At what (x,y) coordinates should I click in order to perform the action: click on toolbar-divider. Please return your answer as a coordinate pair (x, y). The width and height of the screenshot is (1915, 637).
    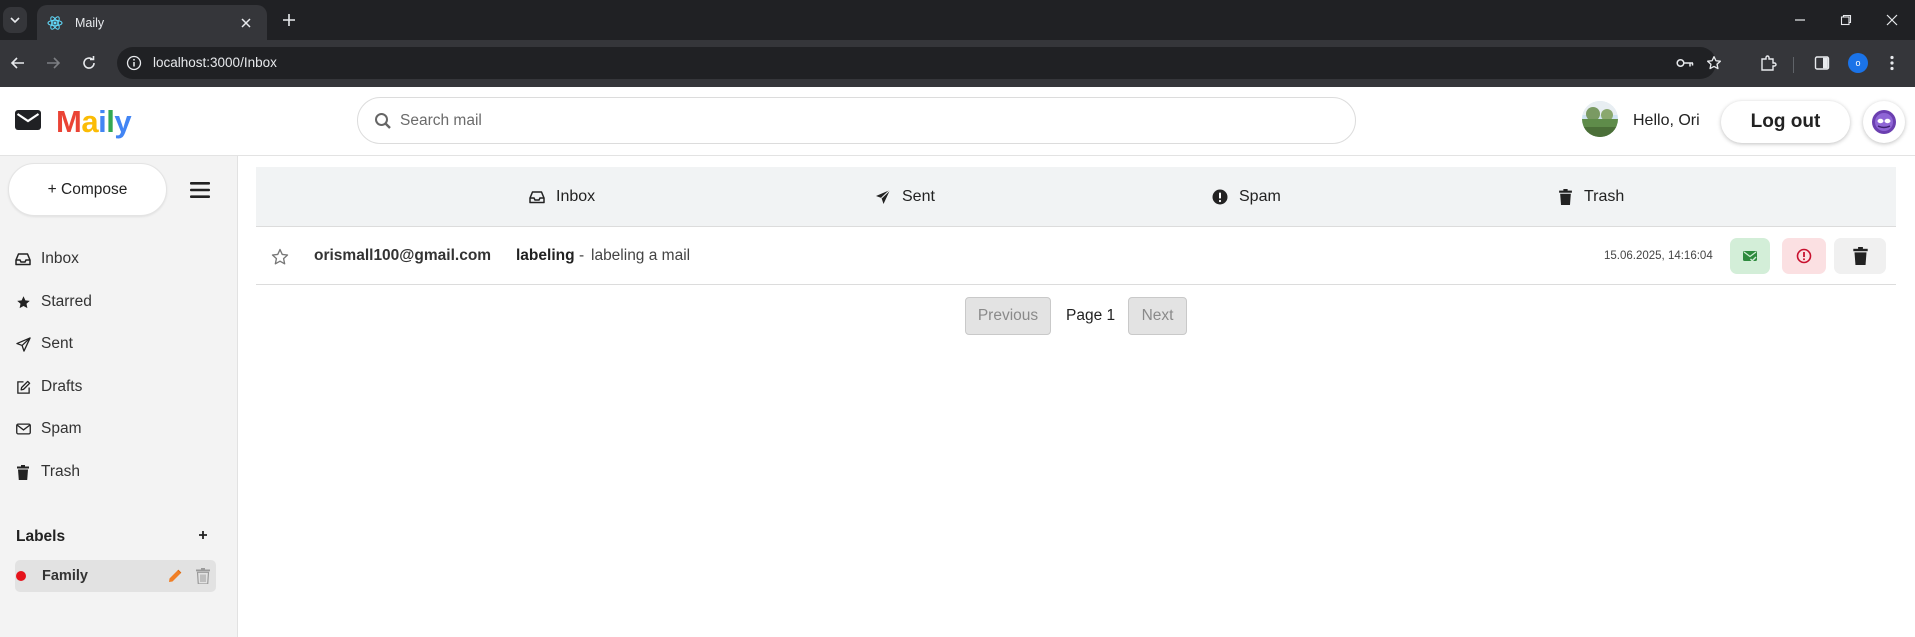
    Looking at the image, I should click on (1793, 65).